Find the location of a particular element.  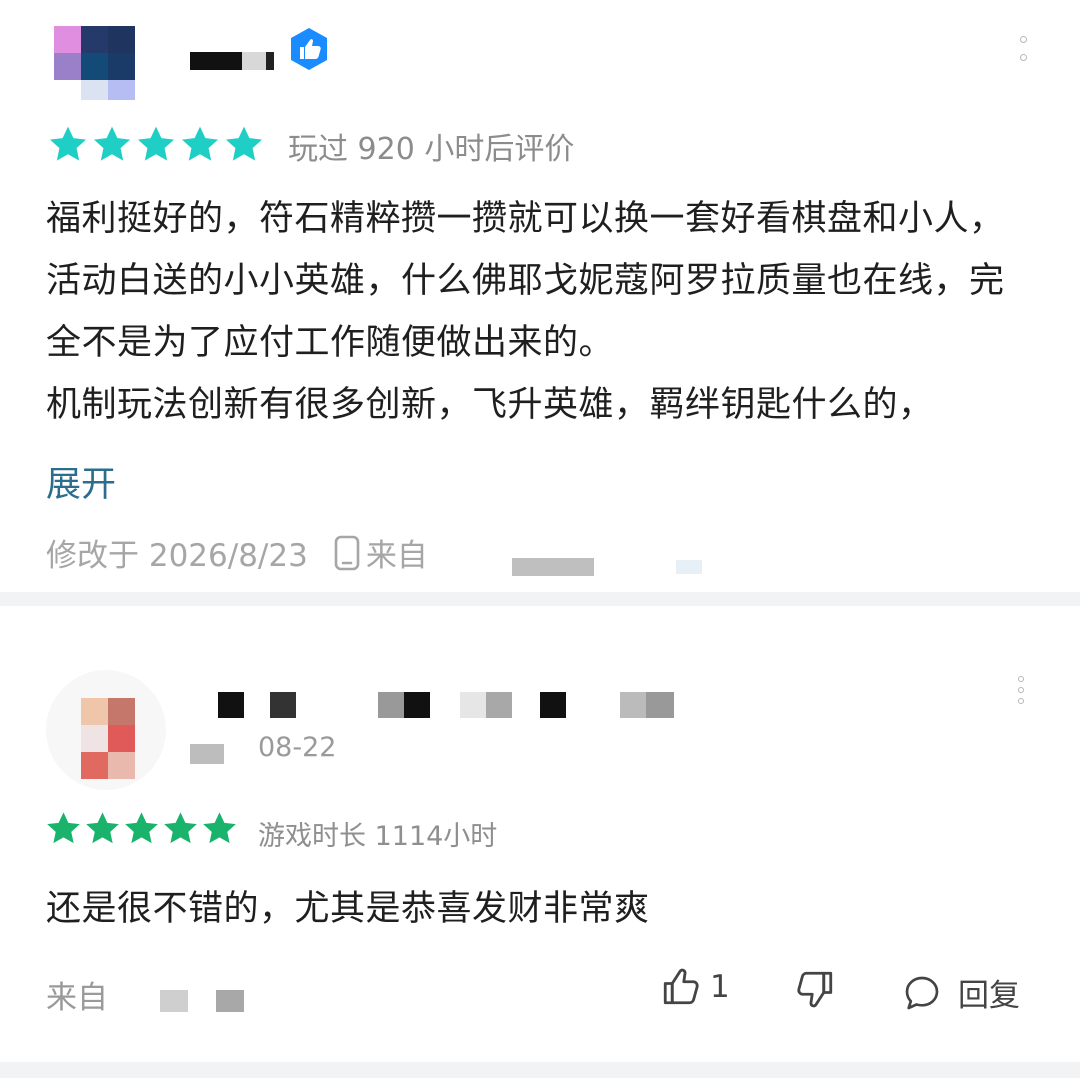

thumbs-down-icon is located at coordinates (815, 989).